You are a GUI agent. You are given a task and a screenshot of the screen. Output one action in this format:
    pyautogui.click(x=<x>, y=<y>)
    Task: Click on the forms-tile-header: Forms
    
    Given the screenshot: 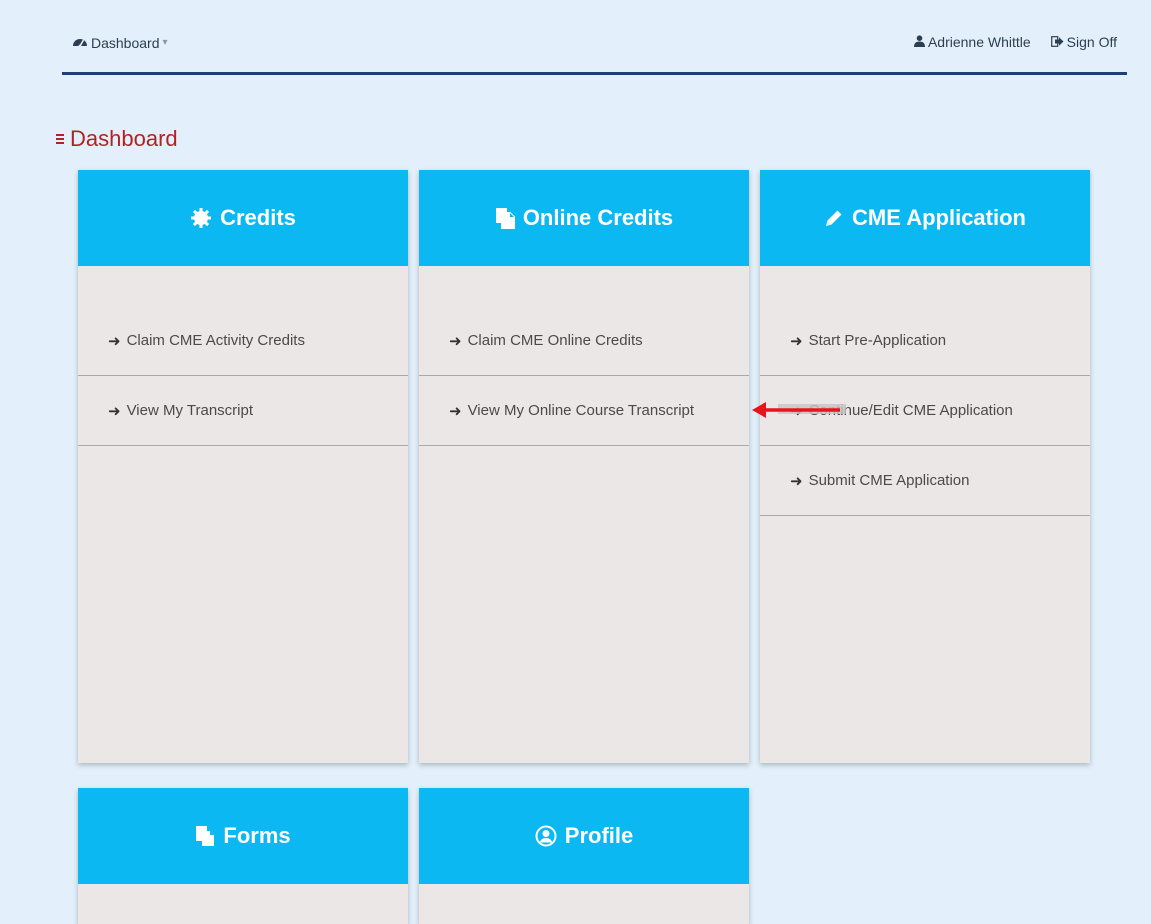 What is the action you would take?
    pyautogui.click(x=243, y=836)
    